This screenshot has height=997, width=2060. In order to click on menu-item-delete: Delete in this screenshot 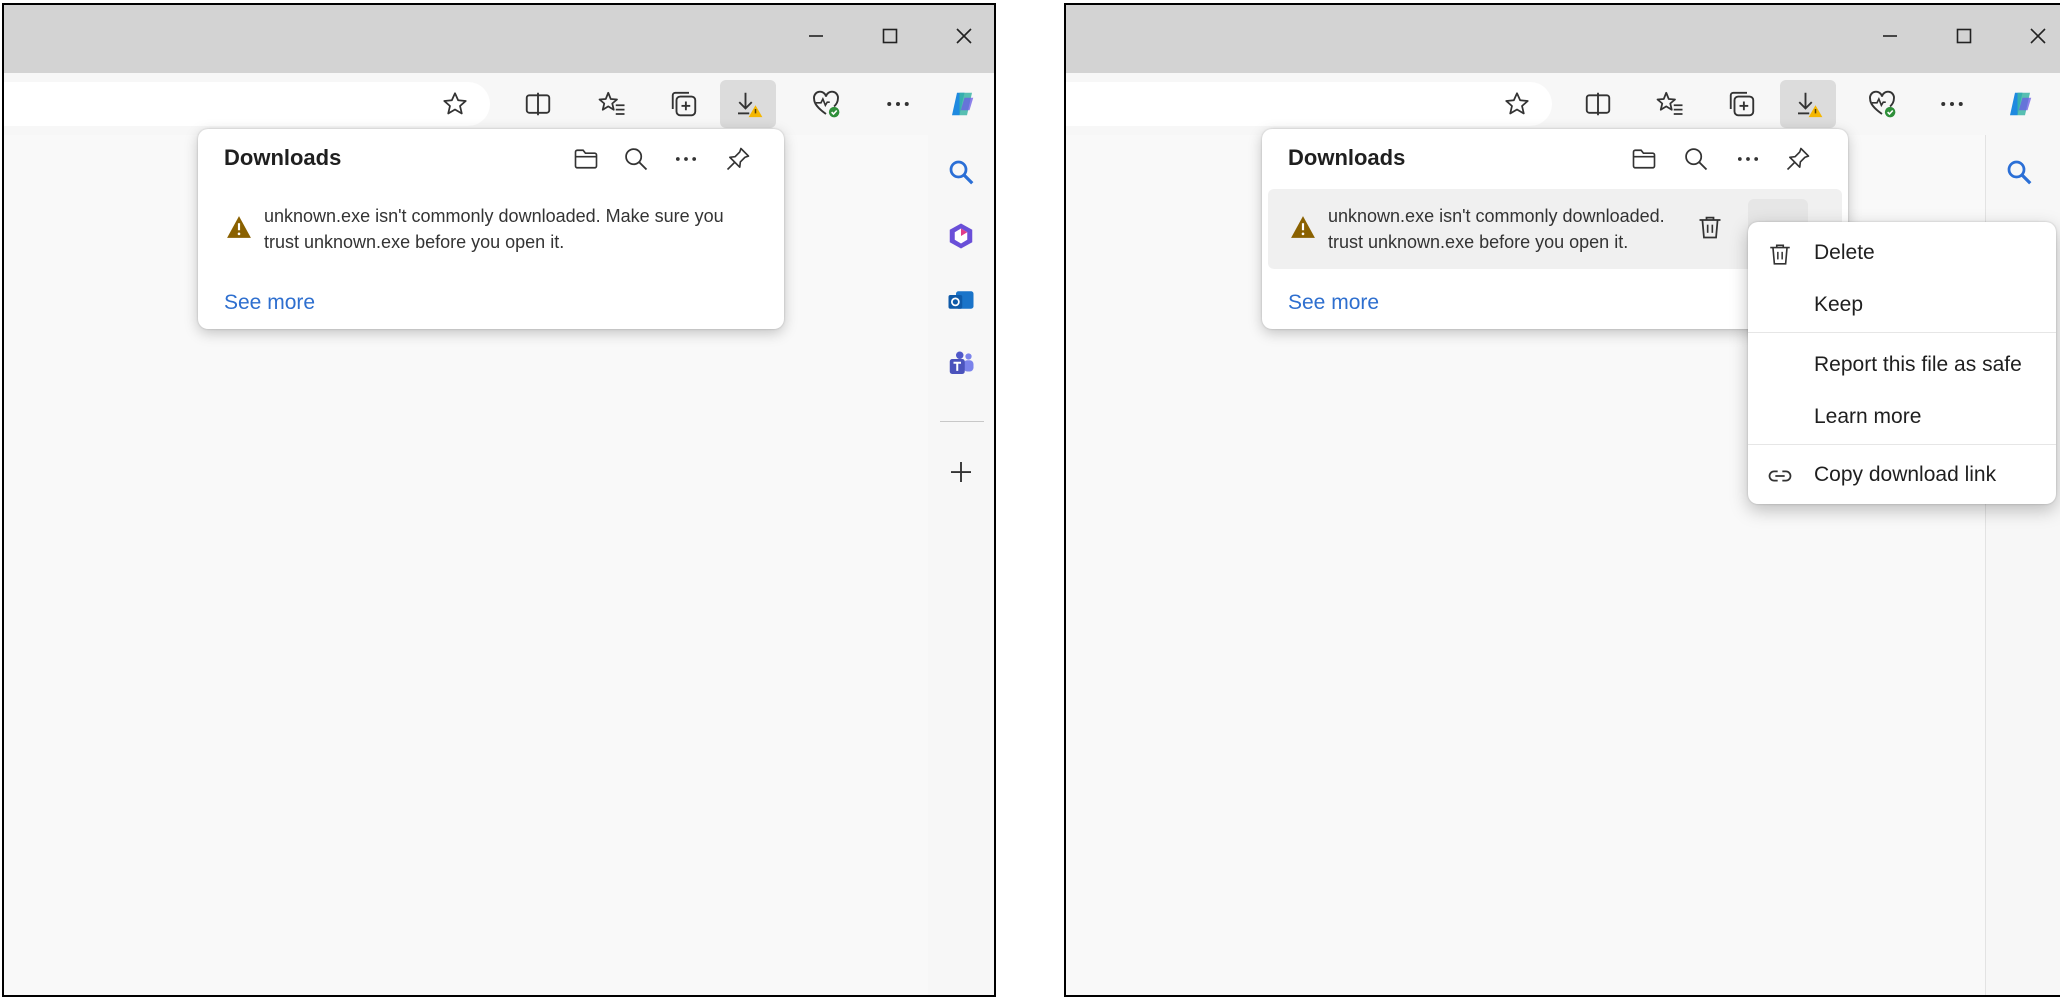, I will do `click(1902, 253)`.